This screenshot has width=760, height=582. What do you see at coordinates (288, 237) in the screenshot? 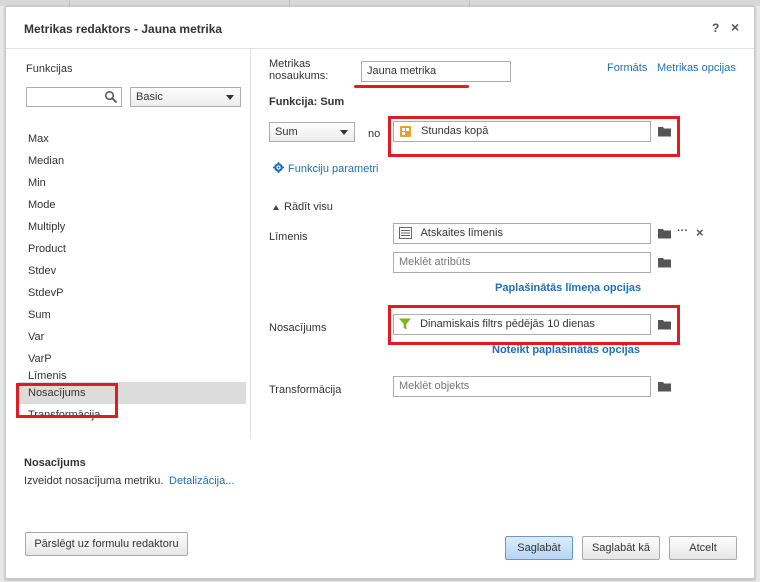
I see `level-label: Līmenis` at bounding box center [288, 237].